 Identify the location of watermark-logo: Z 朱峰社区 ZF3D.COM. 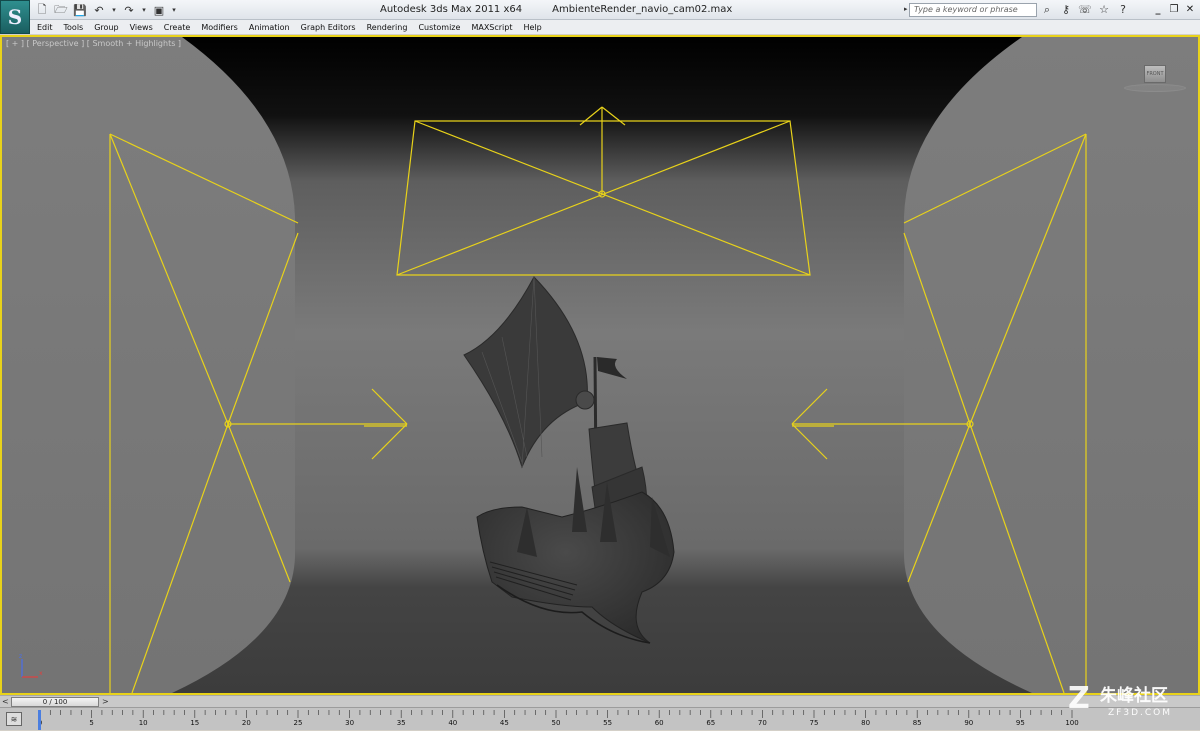
(1132, 705).